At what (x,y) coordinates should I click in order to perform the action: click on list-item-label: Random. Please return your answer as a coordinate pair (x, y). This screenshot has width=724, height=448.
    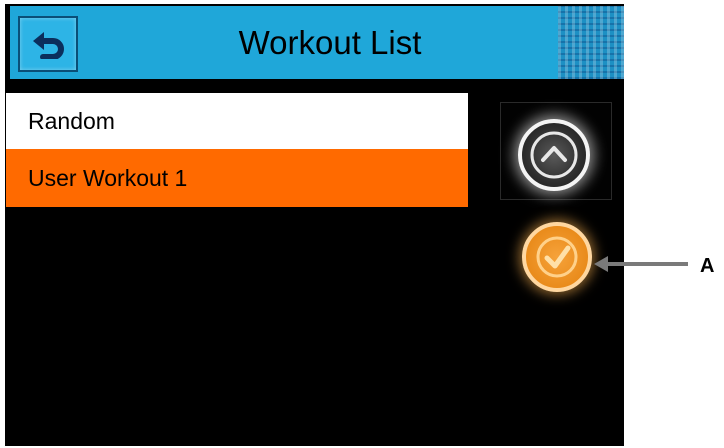
    Looking at the image, I should click on (71, 120).